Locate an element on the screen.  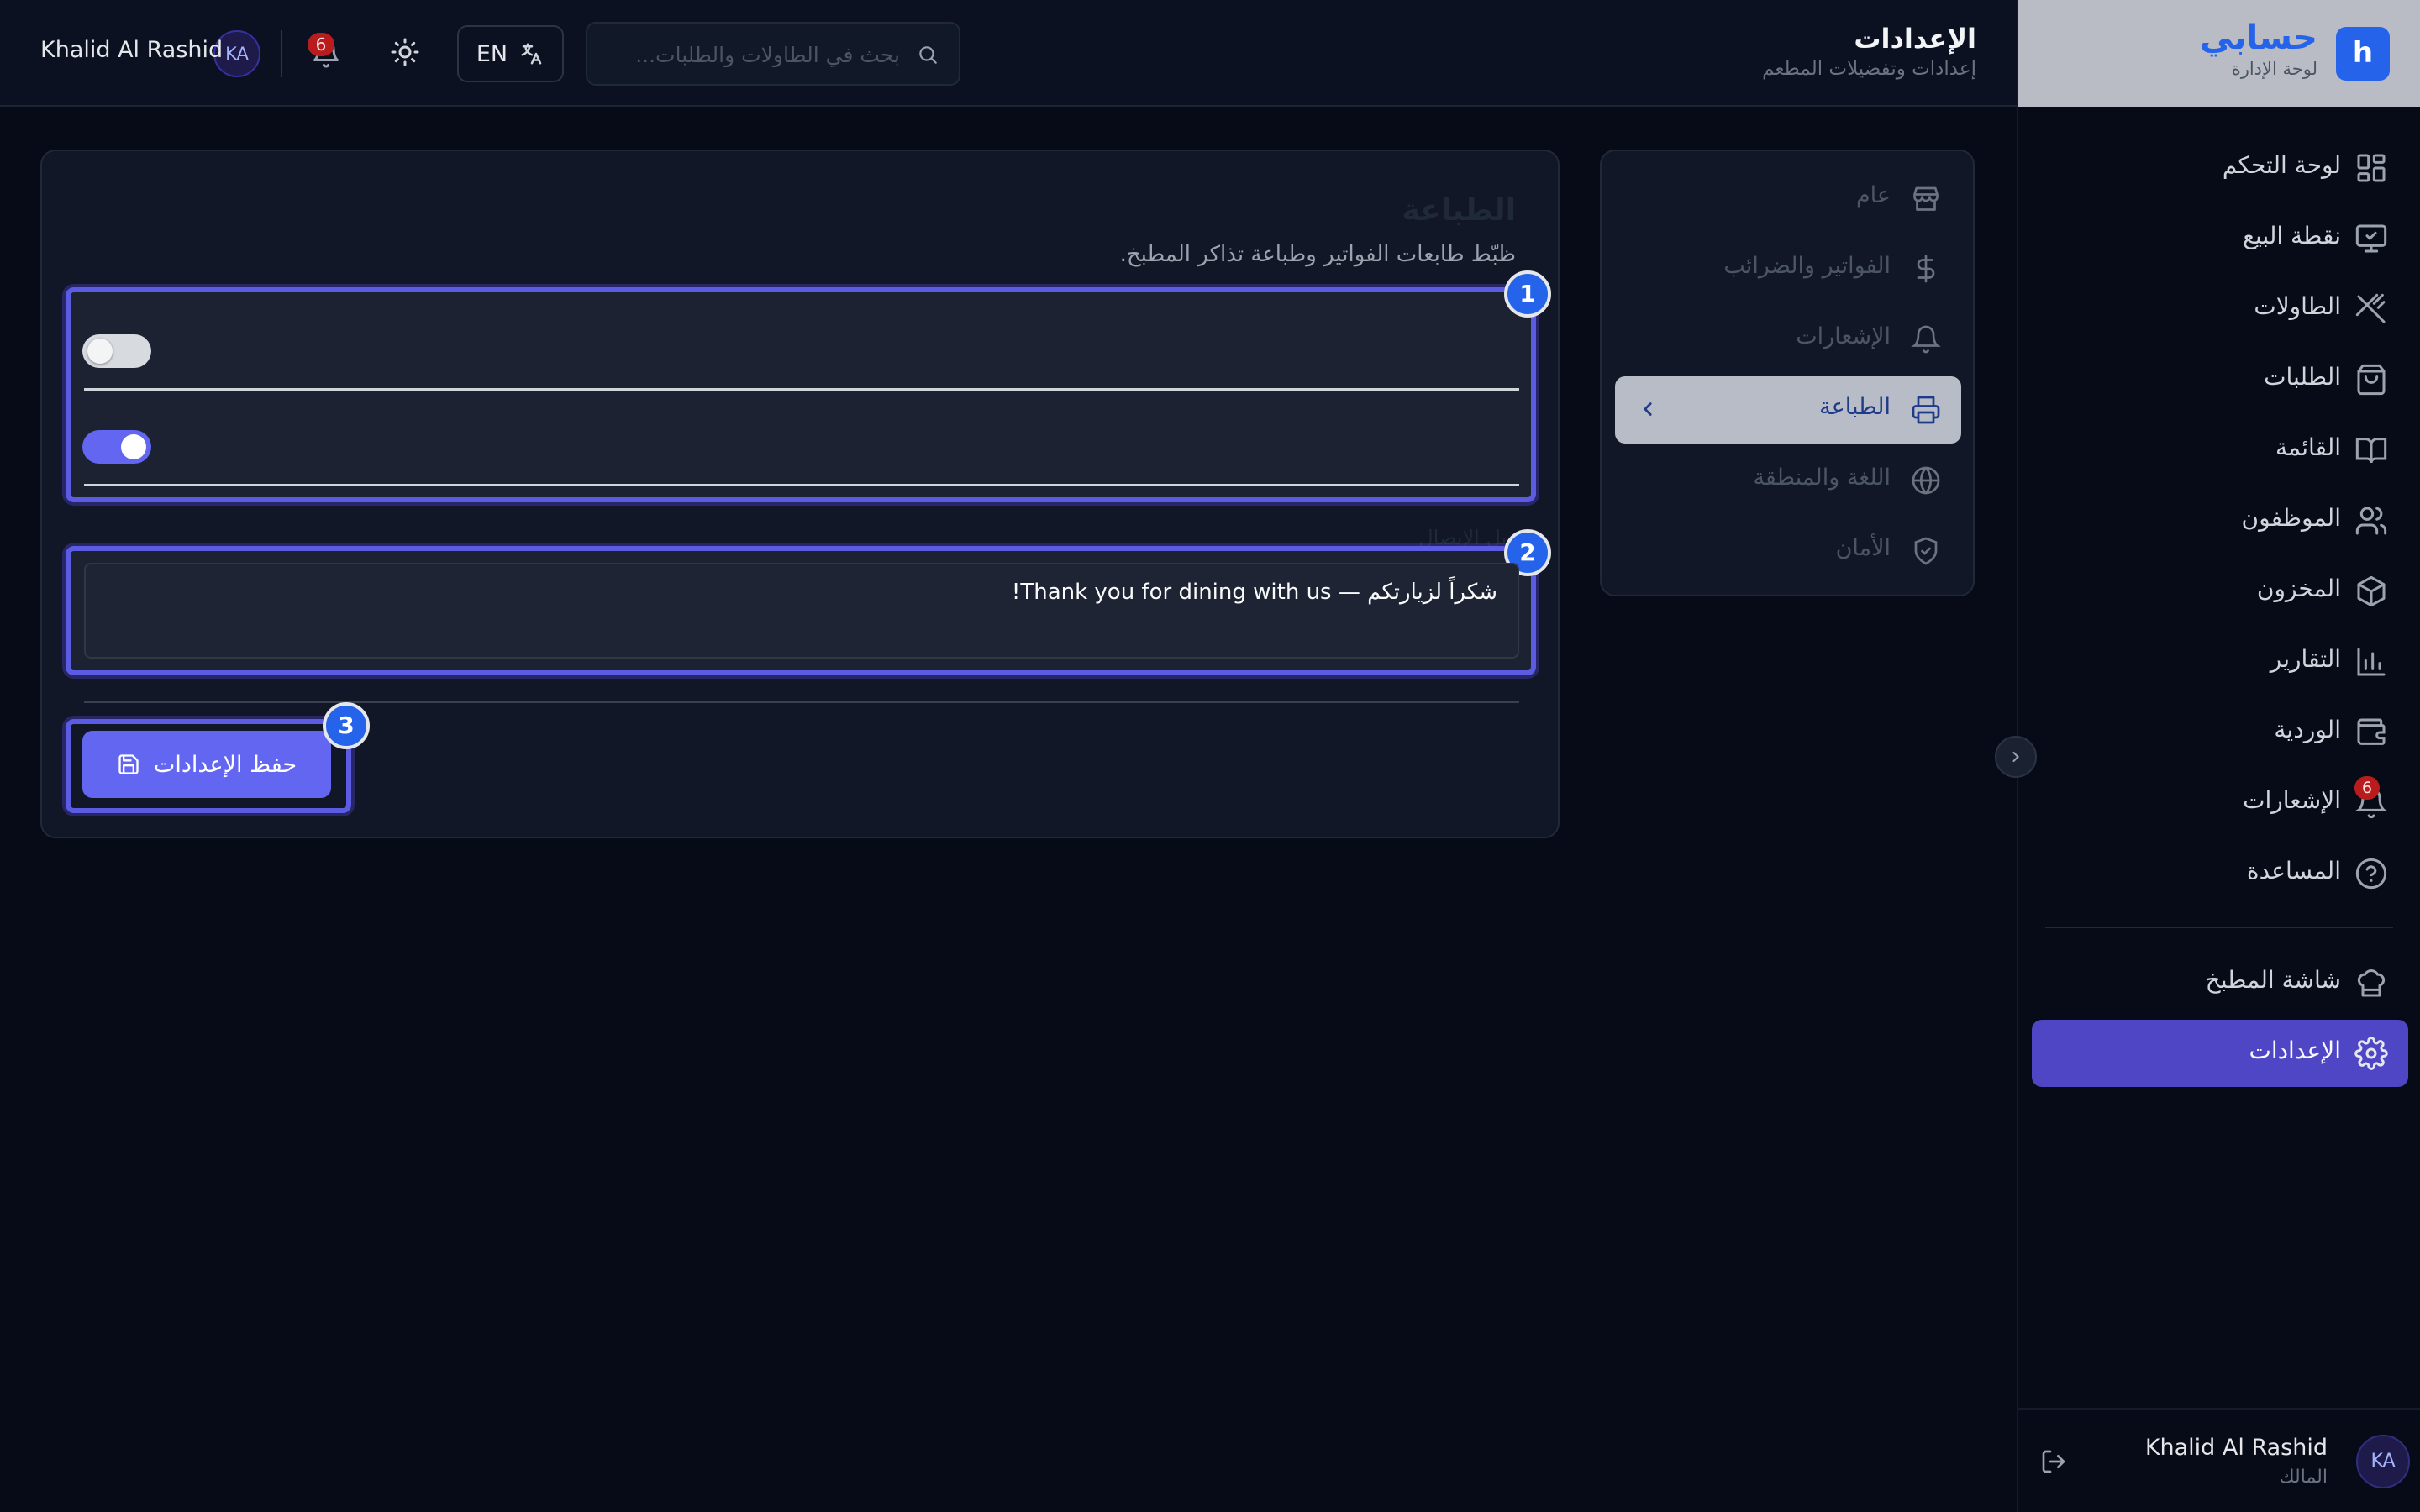
search-input is located at coordinates (757, 54).